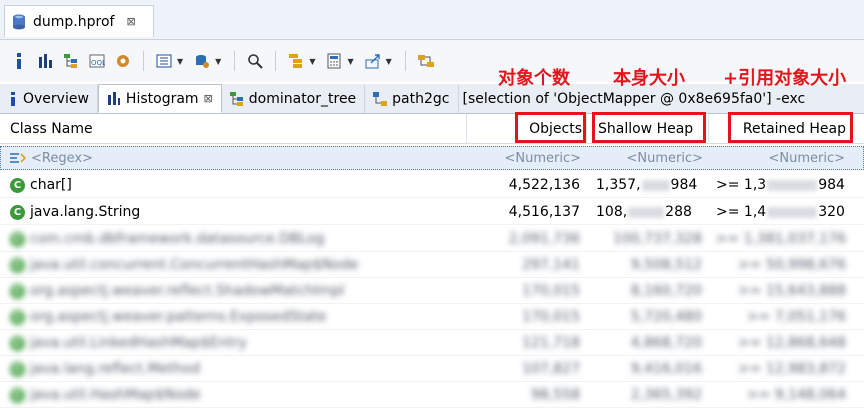  I want to click on svg-text: OQL, so click(98, 63).